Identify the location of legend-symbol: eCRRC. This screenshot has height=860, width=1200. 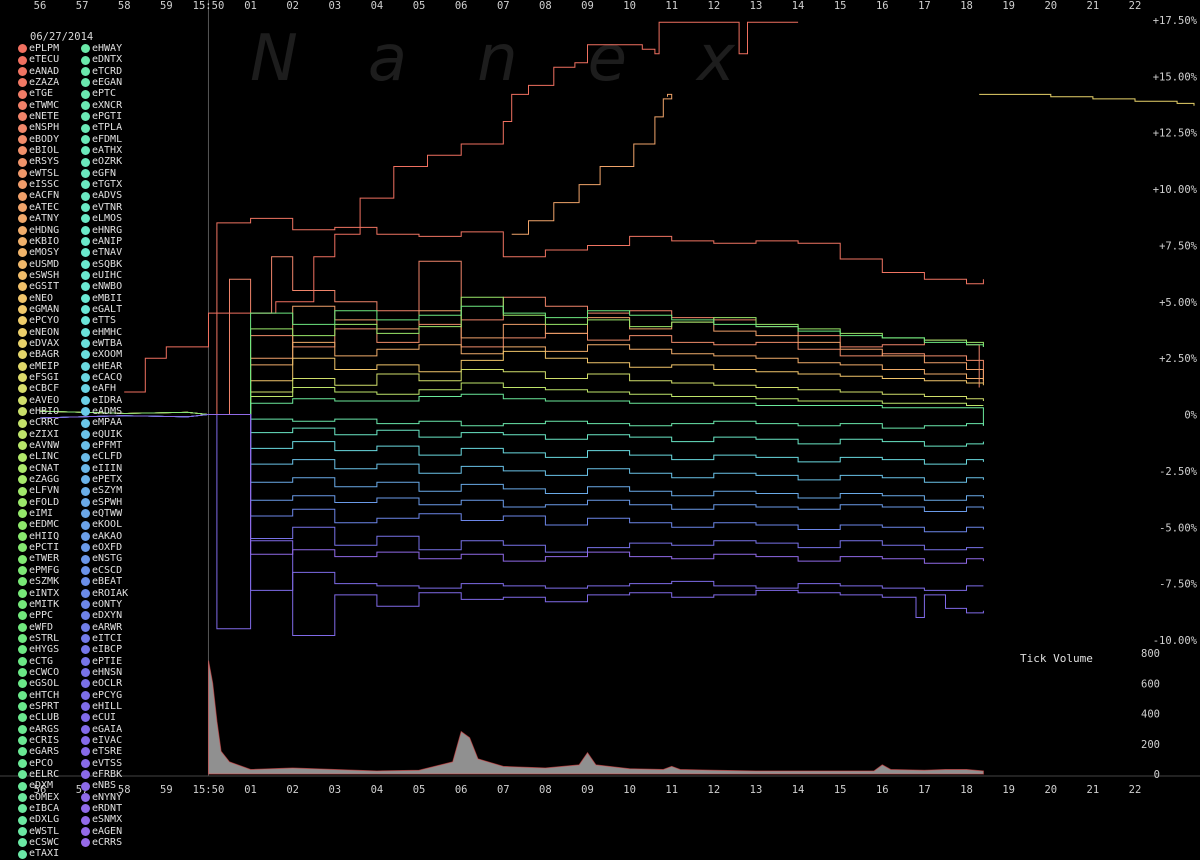
(44, 423).